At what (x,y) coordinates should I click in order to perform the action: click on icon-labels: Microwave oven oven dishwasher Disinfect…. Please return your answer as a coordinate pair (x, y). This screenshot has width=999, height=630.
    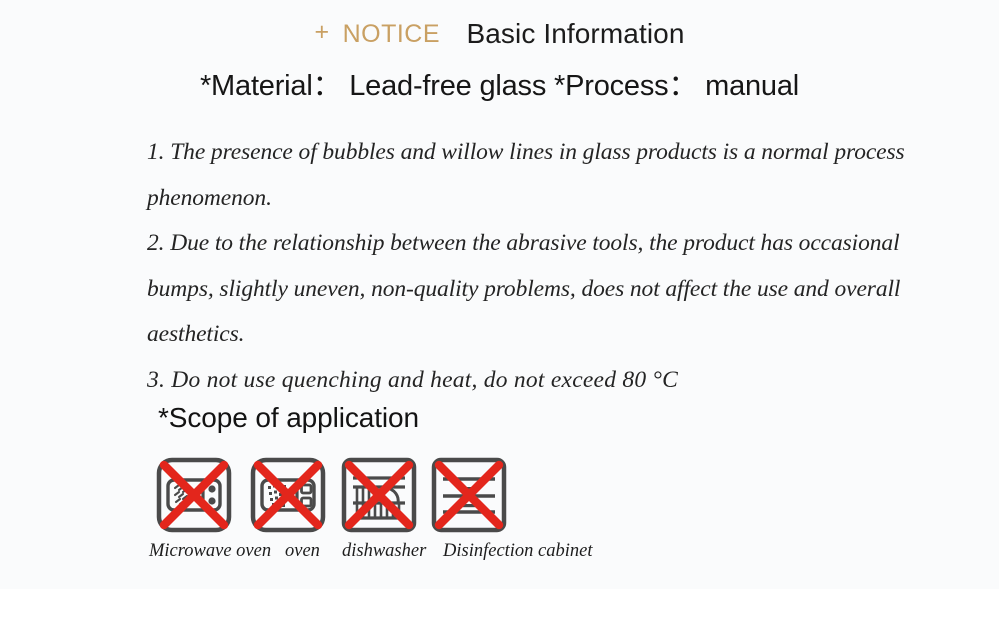
    Looking at the image, I should click on (499, 552).